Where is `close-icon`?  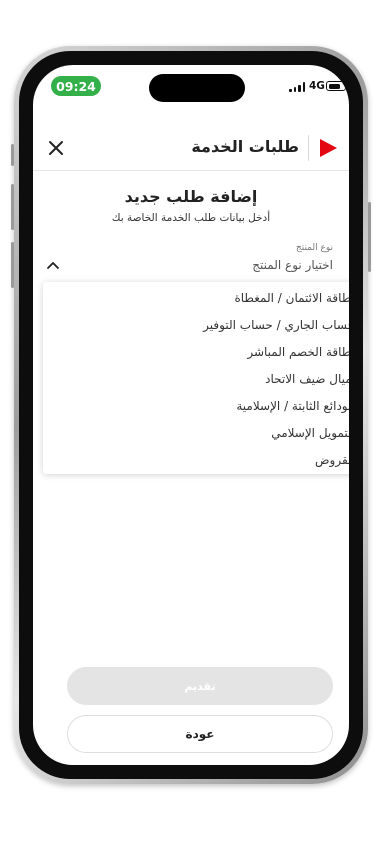
close-icon is located at coordinates (56, 148).